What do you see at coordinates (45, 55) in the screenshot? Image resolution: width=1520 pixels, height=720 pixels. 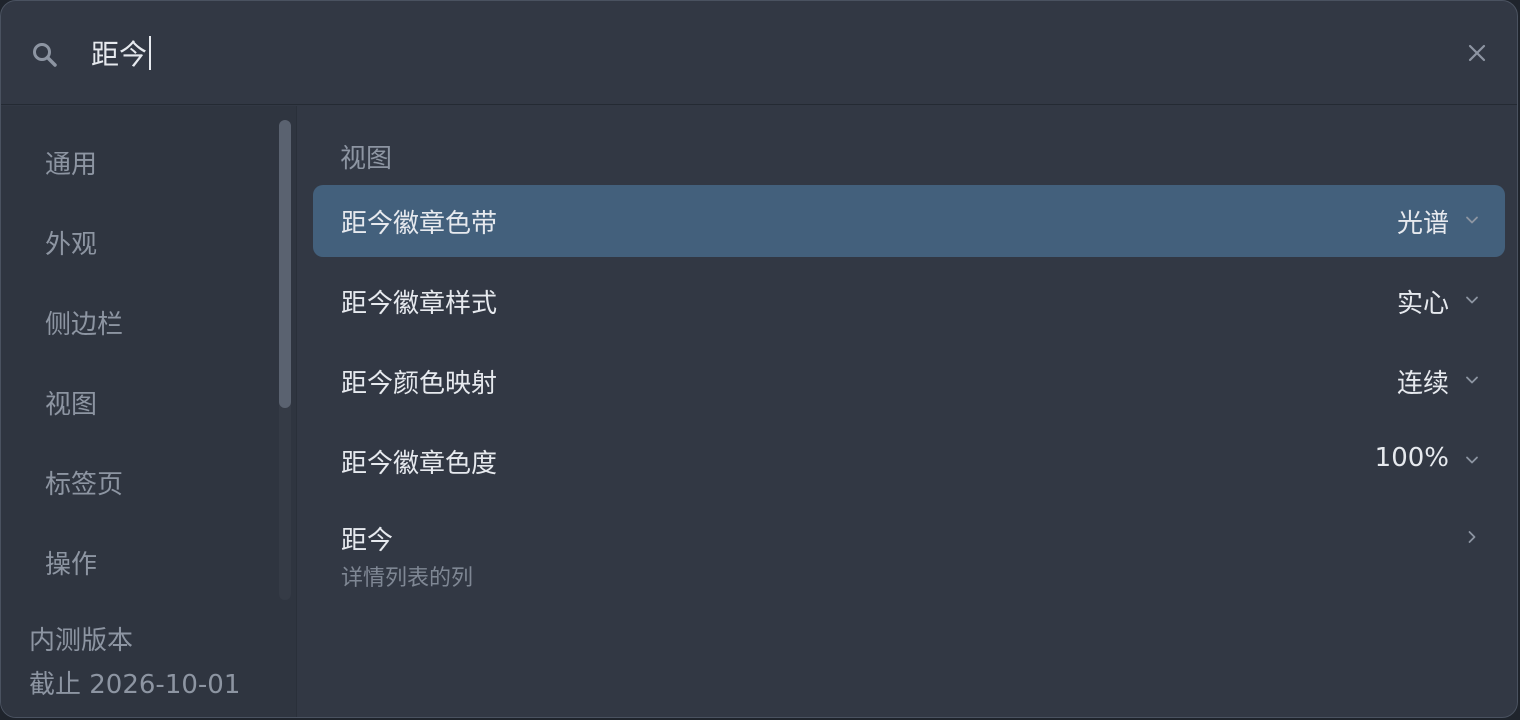 I see `search-icon` at bounding box center [45, 55].